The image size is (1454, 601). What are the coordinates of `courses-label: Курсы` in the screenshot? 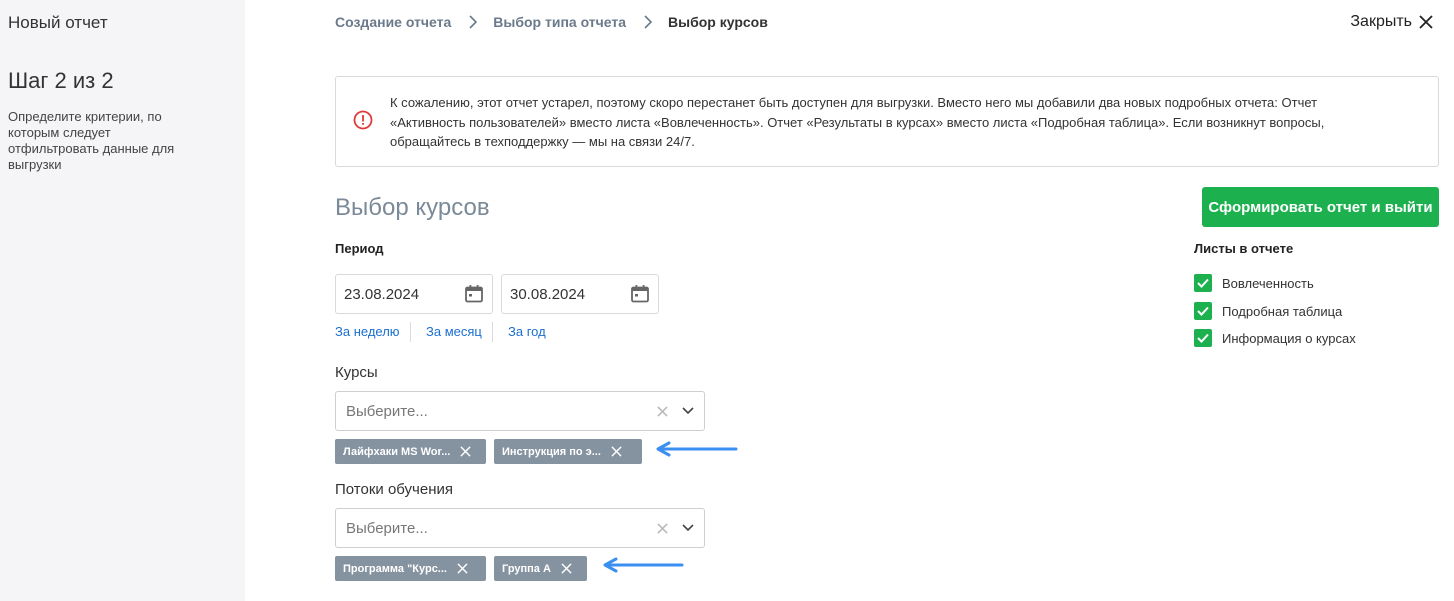 It's located at (356, 372).